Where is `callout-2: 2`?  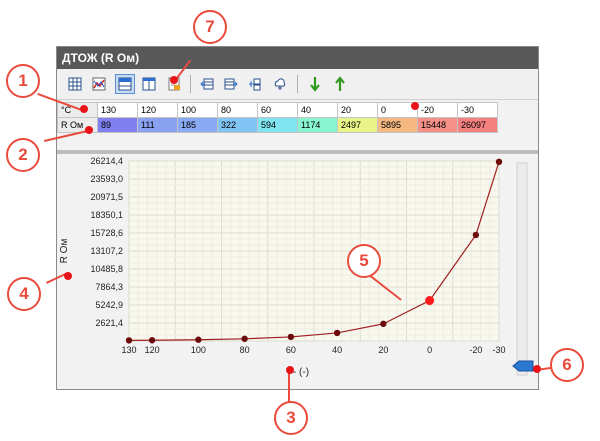 callout-2: 2 is located at coordinates (23, 155).